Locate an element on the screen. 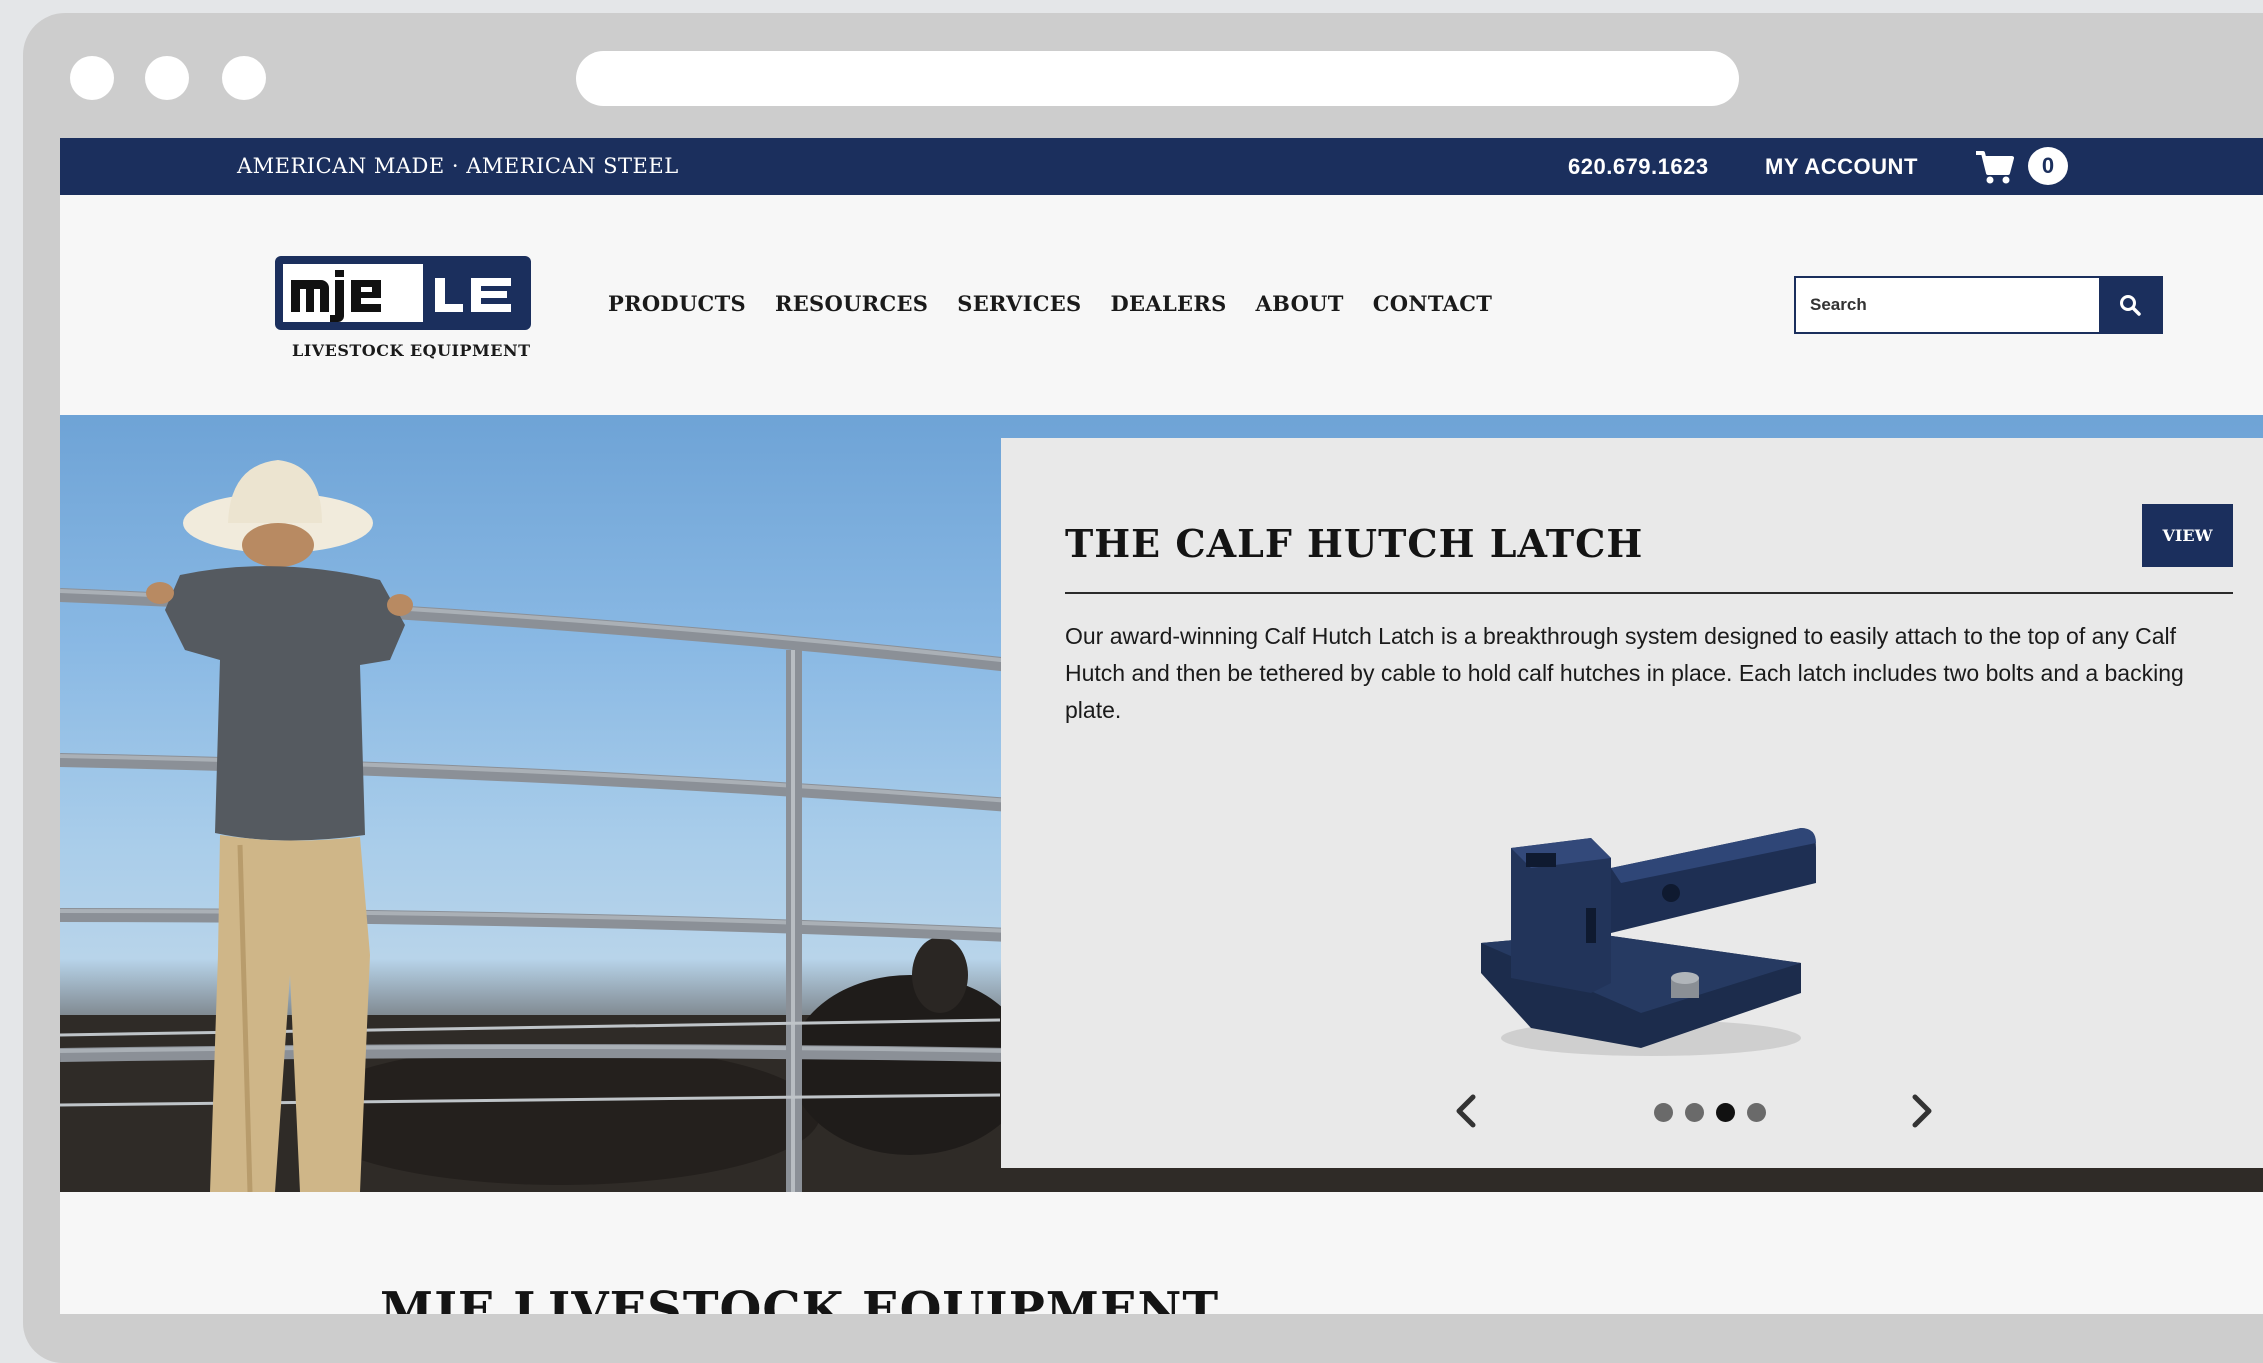 This screenshot has height=1363, width=2263. search-icon is located at coordinates (2130, 305).